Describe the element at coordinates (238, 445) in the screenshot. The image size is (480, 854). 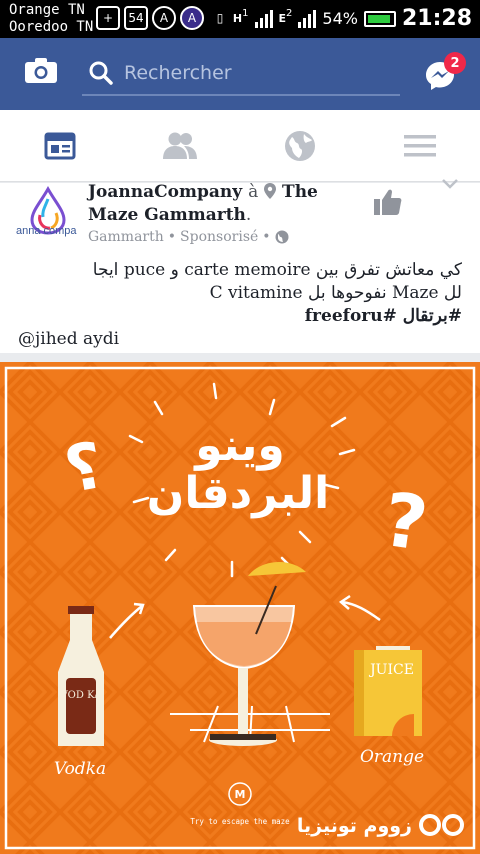
I see `headline-line-1: وينو` at that location.